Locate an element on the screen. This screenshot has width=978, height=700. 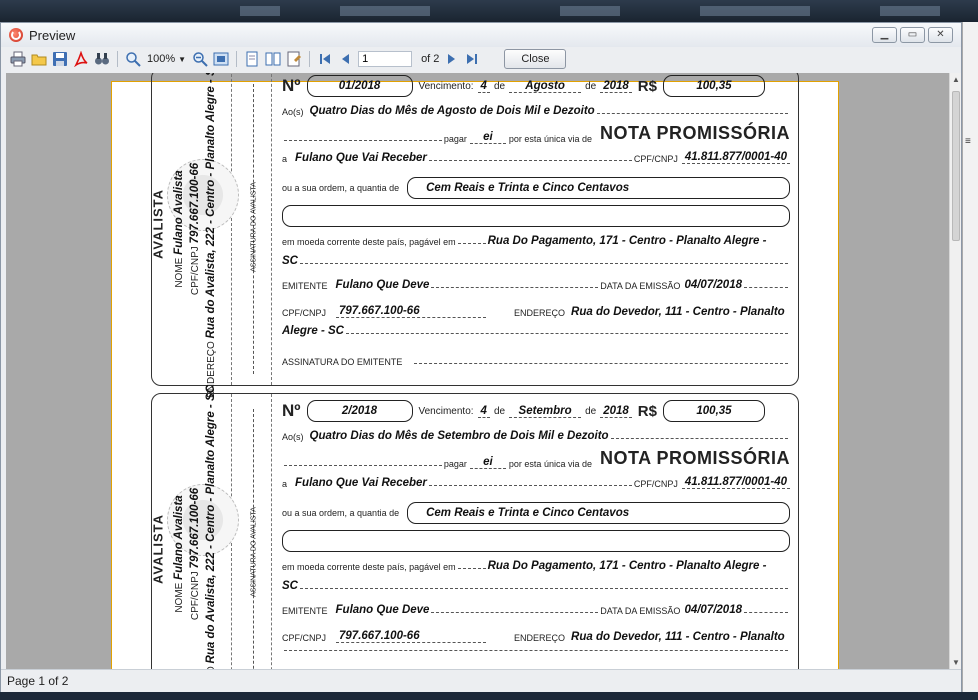
due-month: Setembro is located at coordinates (545, 411).